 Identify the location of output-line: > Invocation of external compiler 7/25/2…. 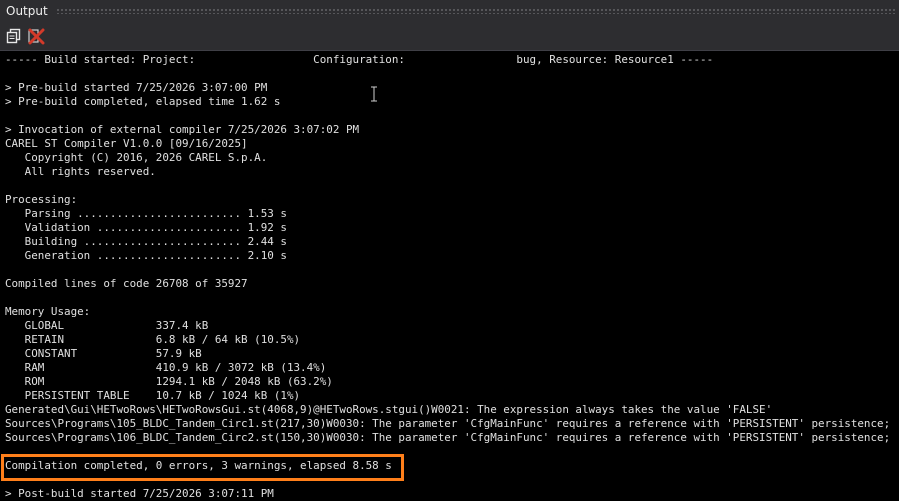
(182, 129).